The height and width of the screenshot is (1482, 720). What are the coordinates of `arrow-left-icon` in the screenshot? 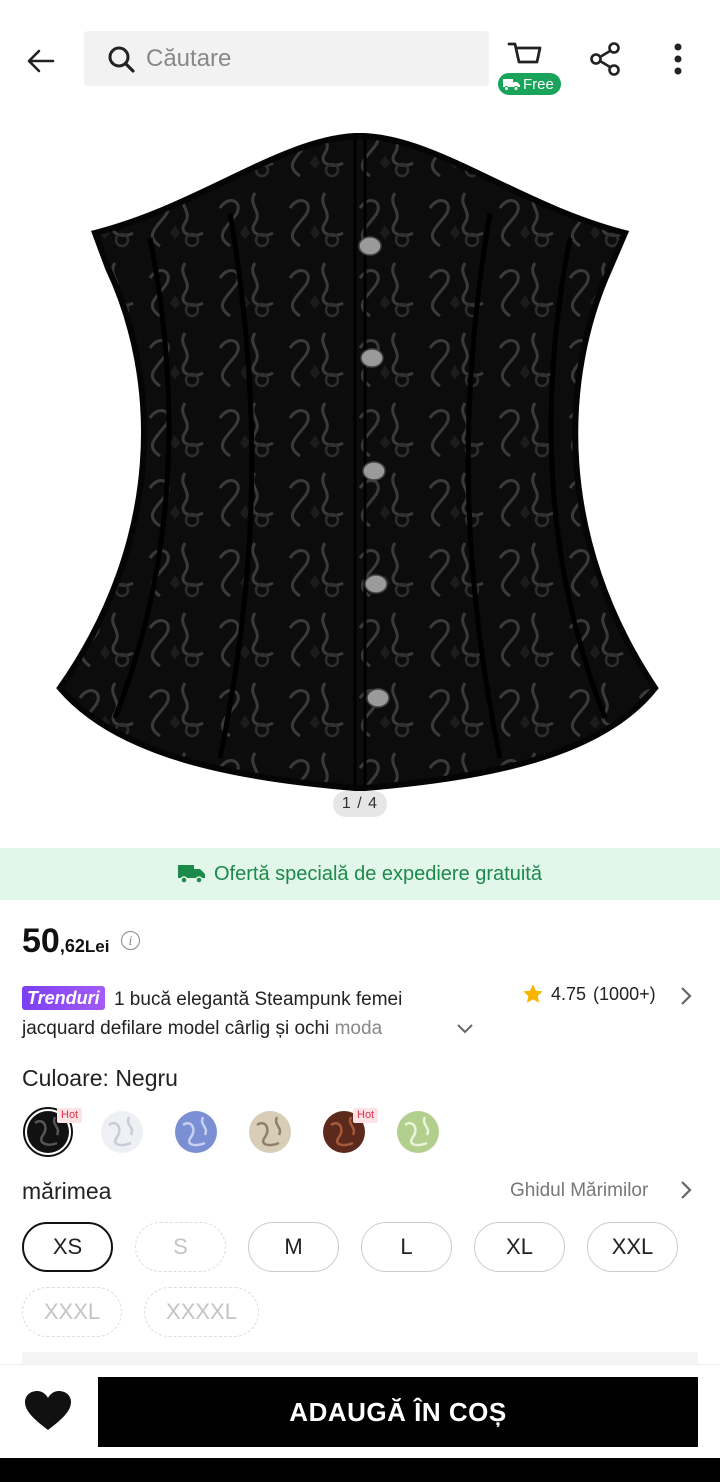 It's located at (41, 61).